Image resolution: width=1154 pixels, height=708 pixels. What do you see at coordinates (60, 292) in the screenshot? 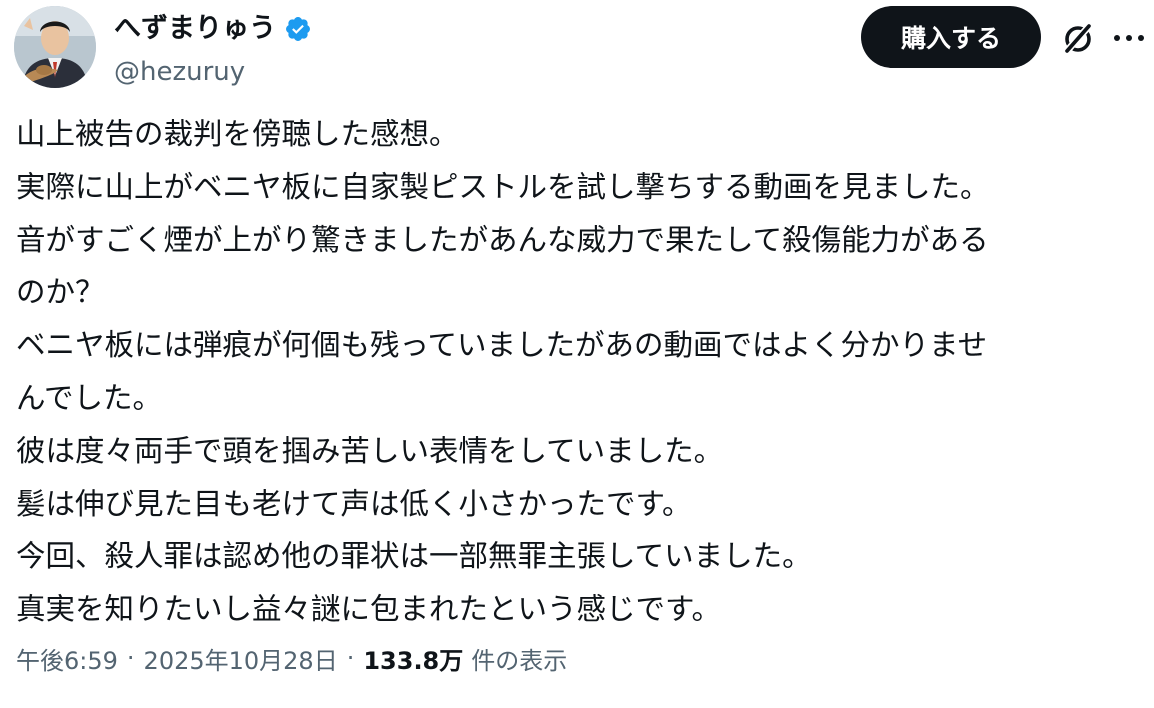
I see `tweet-line: のか？` at bounding box center [60, 292].